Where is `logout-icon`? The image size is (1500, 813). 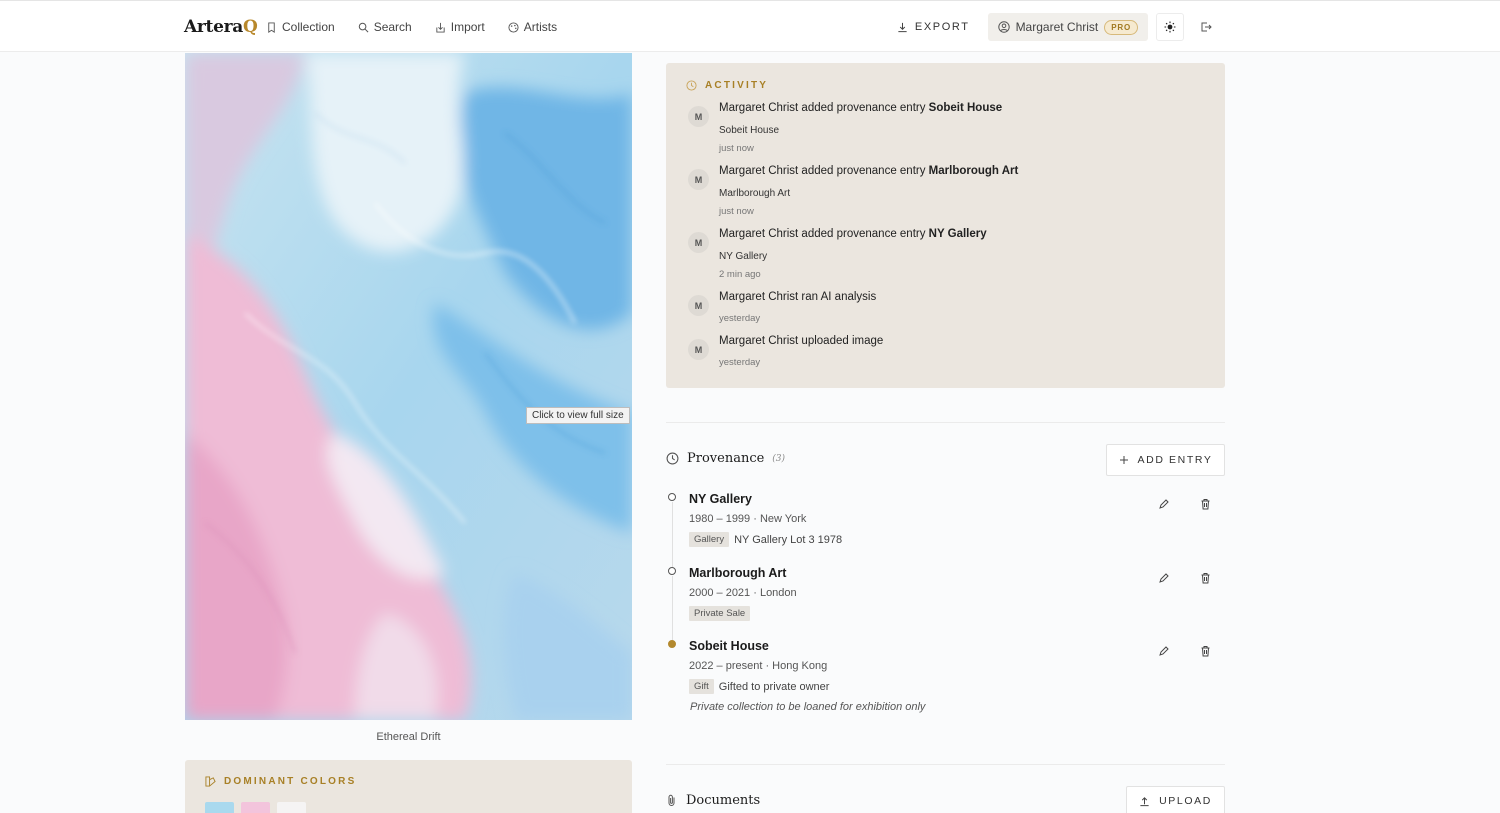
logout-icon is located at coordinates (1206, 27).